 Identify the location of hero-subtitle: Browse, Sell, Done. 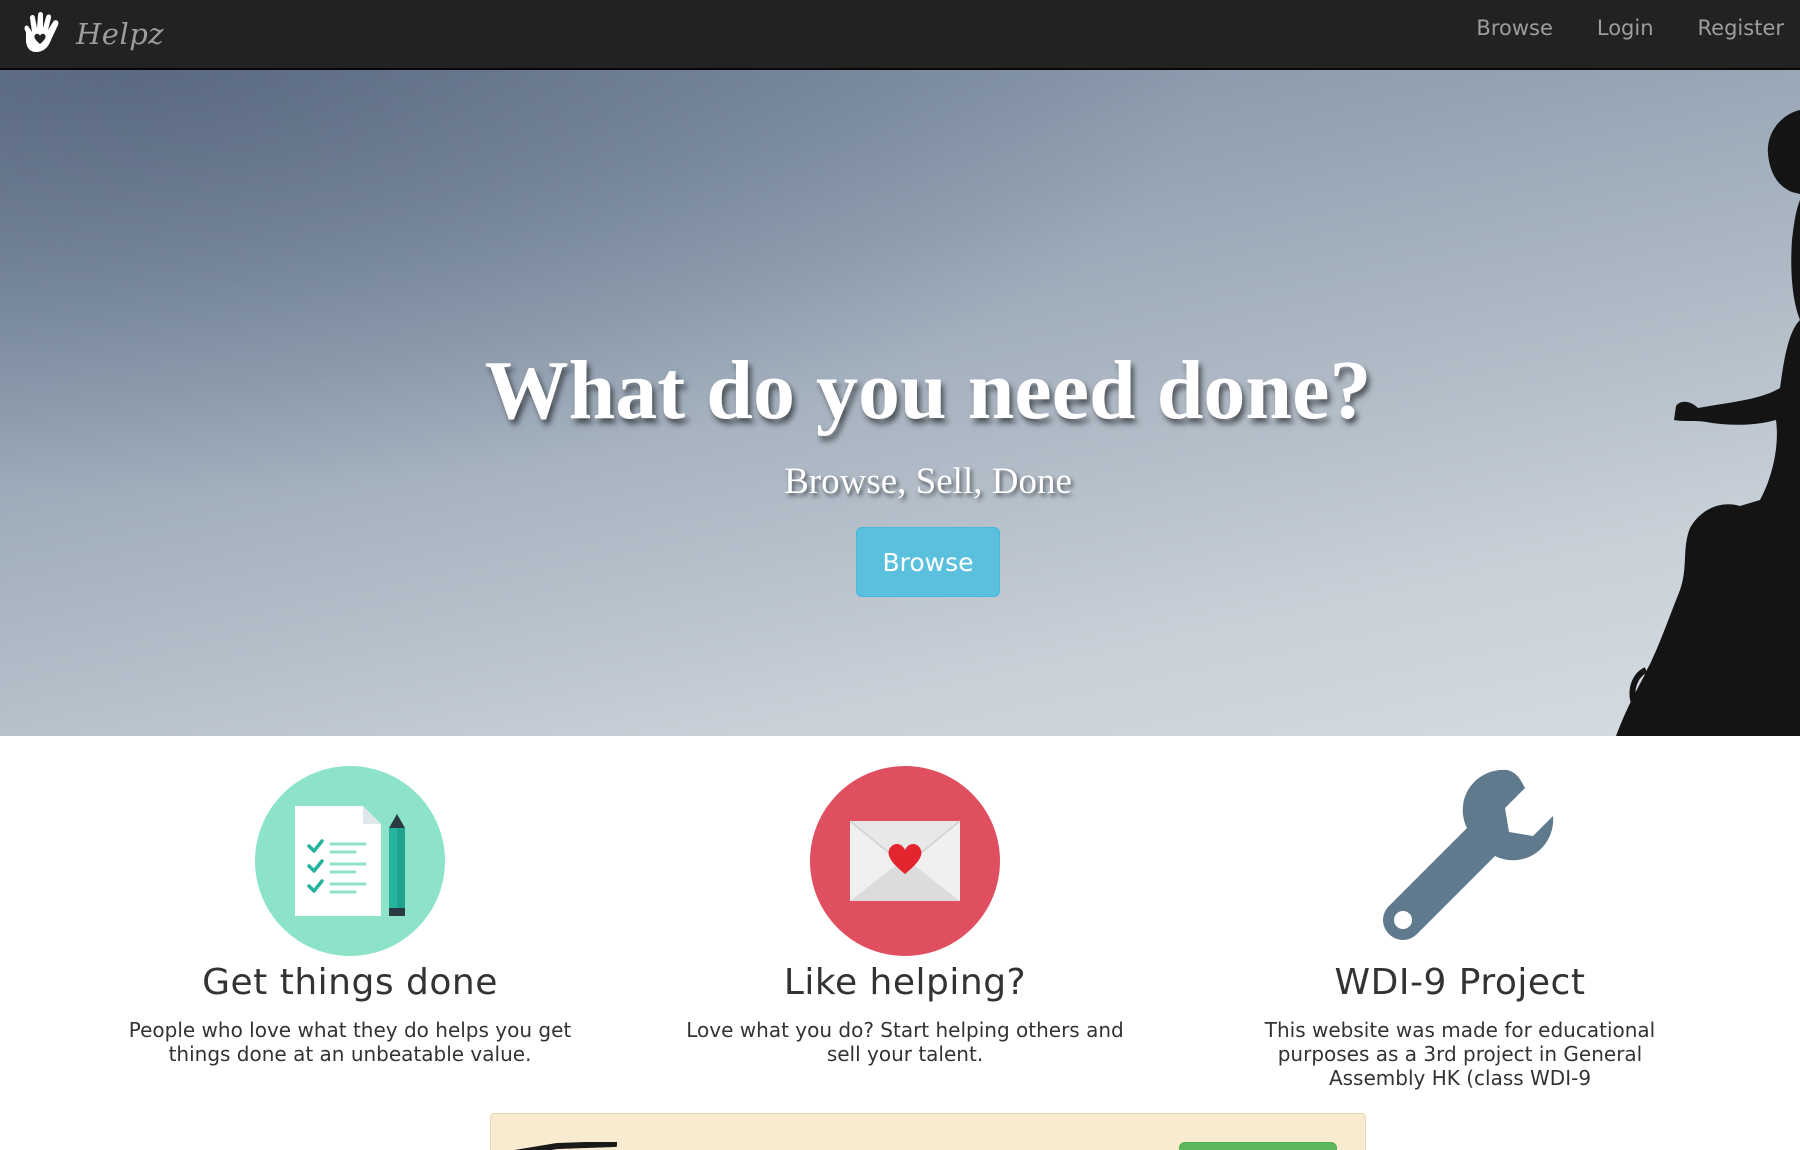
(928, 481).